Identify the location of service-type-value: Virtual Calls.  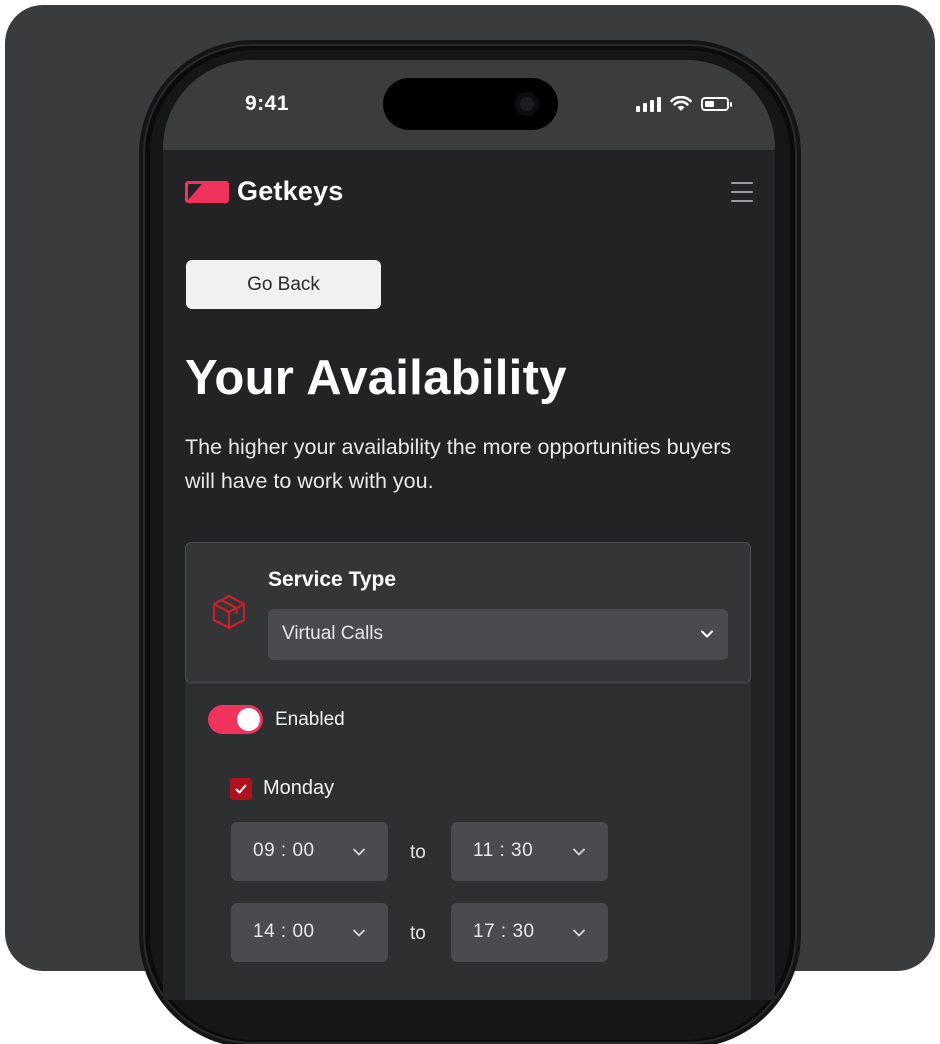
(333, 633).